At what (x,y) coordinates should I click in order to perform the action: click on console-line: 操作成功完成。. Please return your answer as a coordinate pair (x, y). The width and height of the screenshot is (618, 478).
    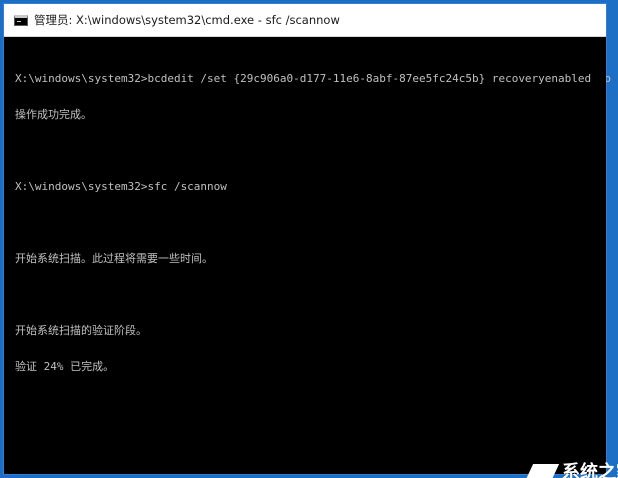
    Looking at the image, I should click on (53, 114).